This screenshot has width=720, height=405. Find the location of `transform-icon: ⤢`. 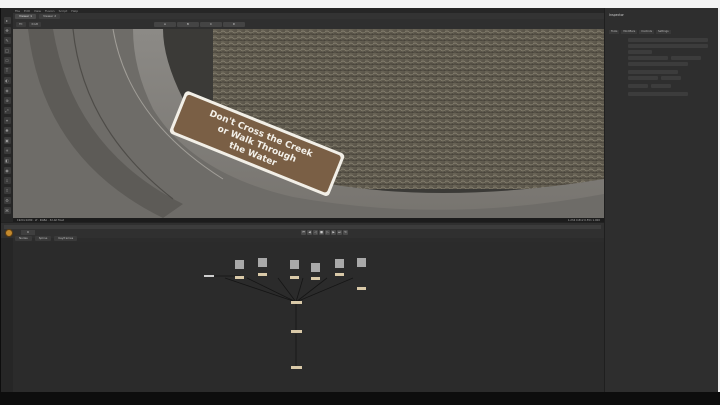

transform-icon: ⤢ is located at coordinates (7, 110).